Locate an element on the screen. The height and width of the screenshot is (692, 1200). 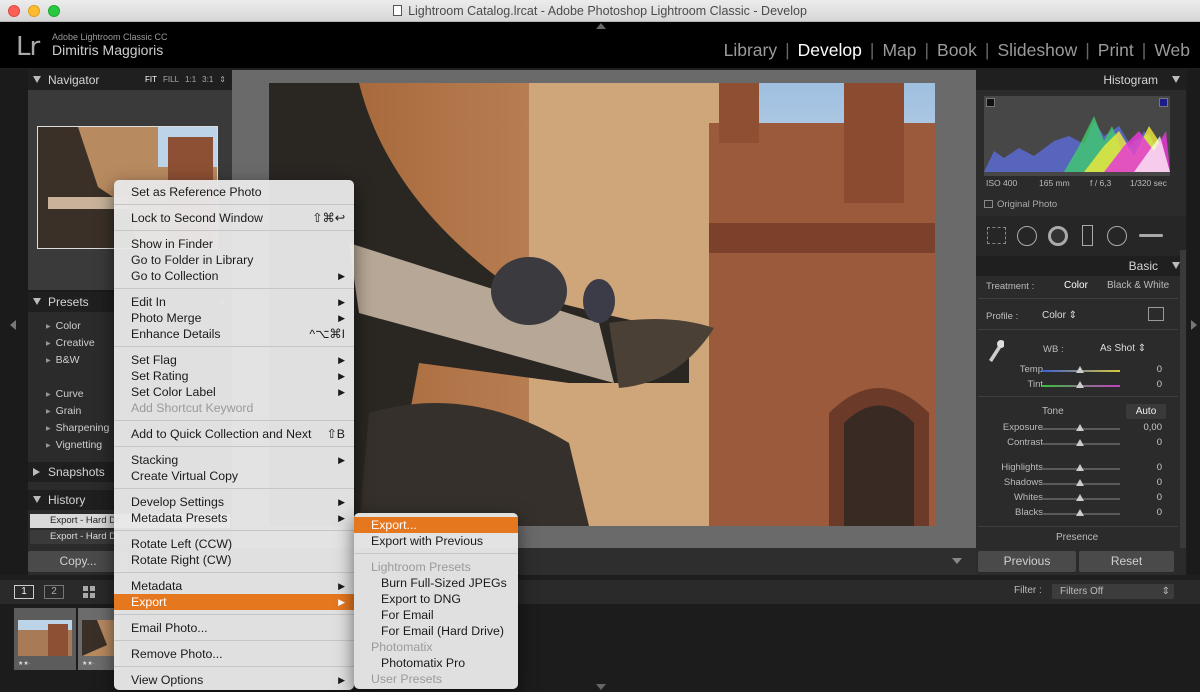
menu-item: Metadata ▶ is located at coordinates (234, 586).